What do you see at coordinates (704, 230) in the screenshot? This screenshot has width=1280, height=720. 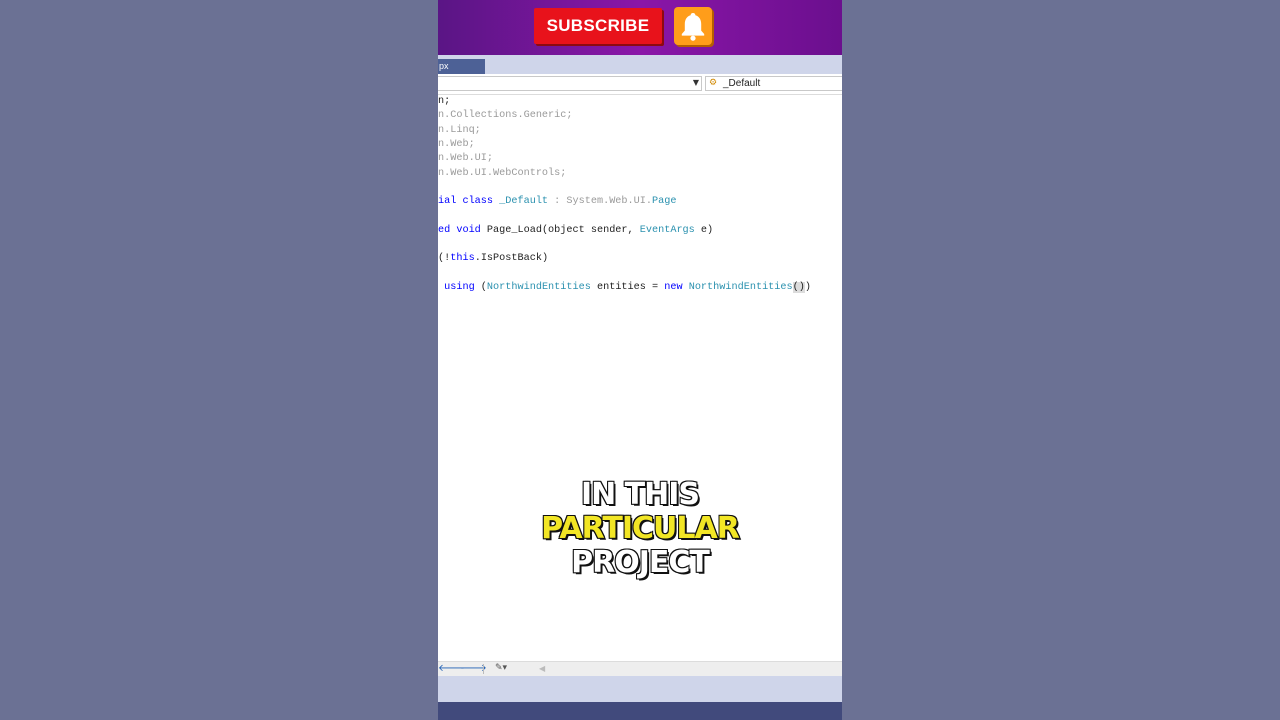 I see `code-token: e)` at bounding box center [704, 230].